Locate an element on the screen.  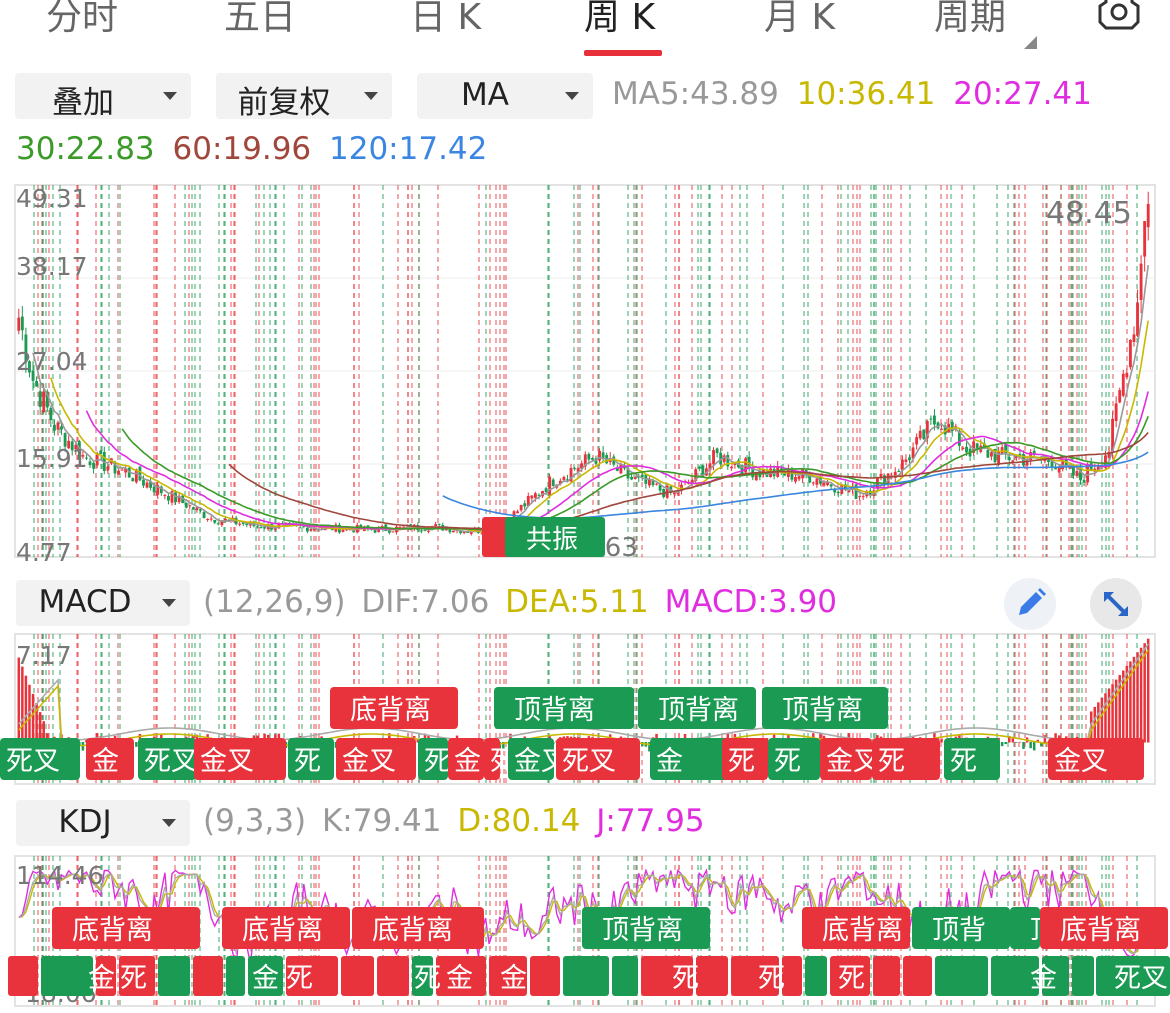
ma10-label: 10: is located at coordinates (821, 94).